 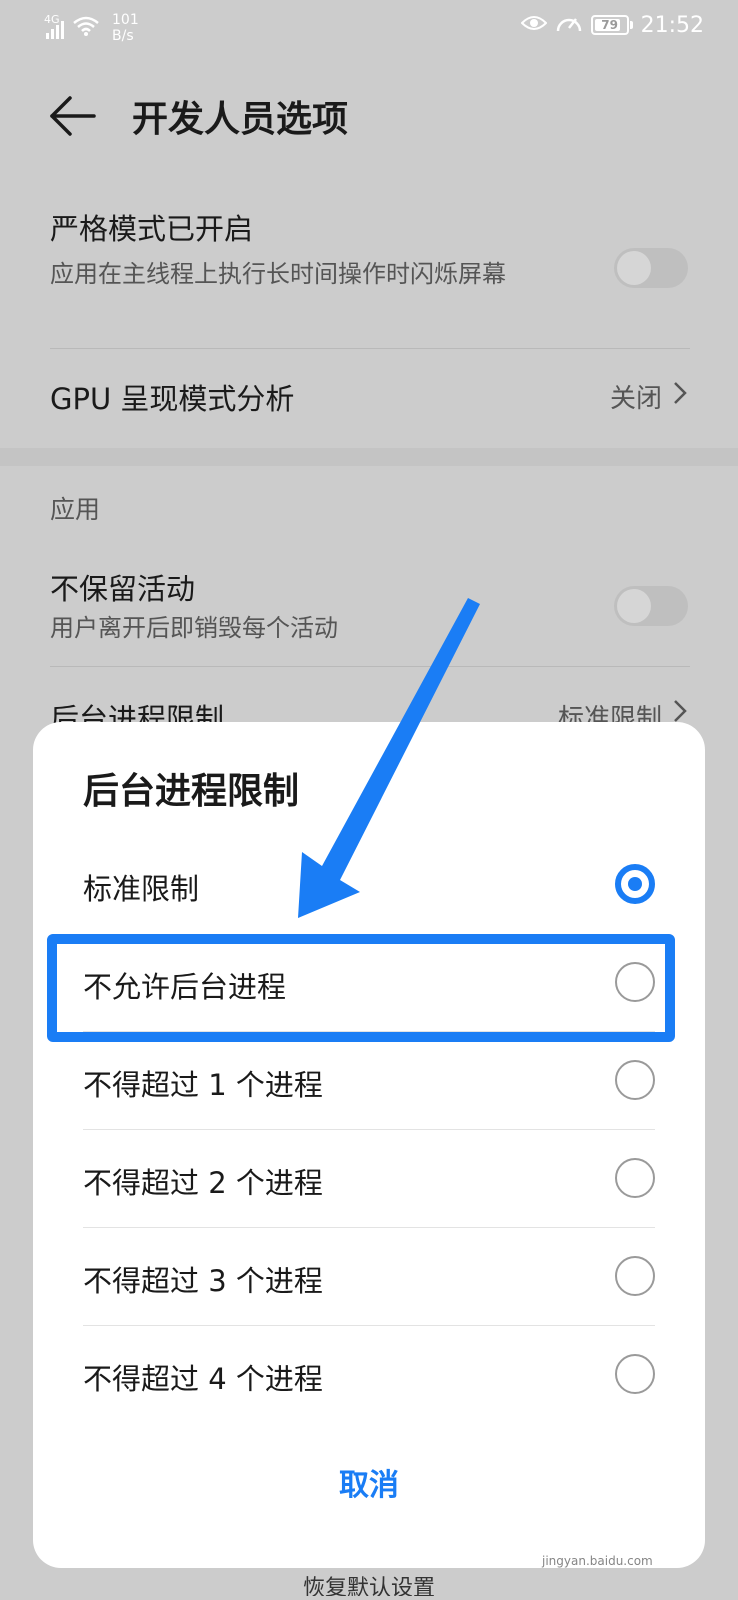 I want to click on status-bar: 4G 101 B/s 79 21:52, so click(x=369, y=28).